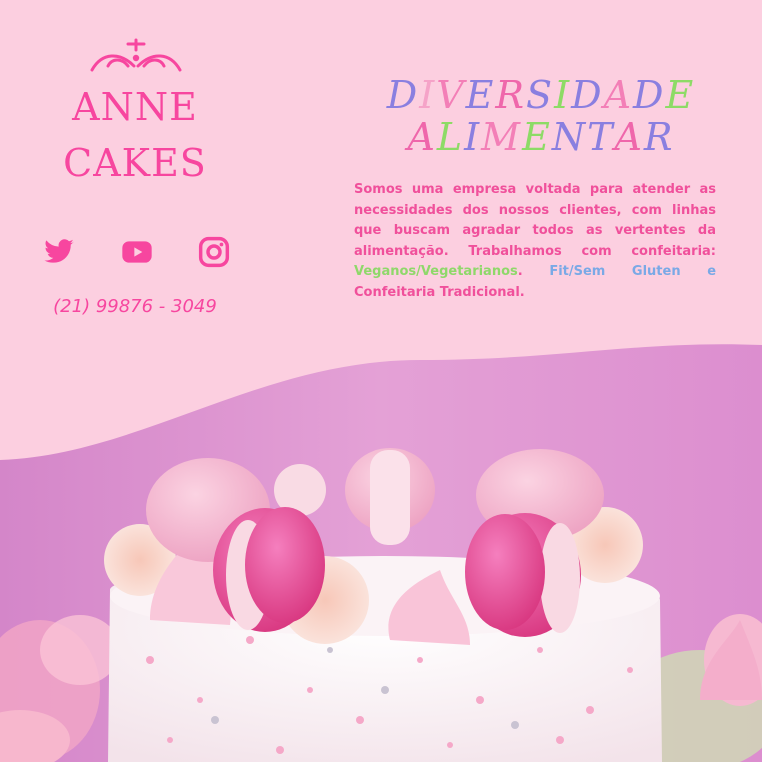 The height and width of the screenshot is (762, 762). I want to click on instagram-icon, so click(214, 252).